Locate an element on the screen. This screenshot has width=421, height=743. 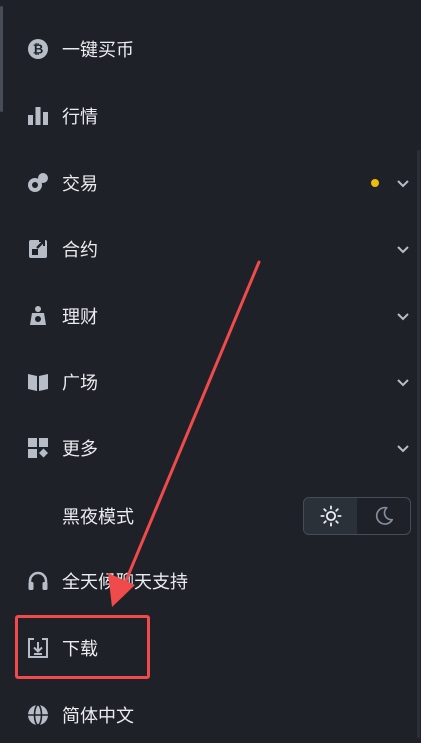
light-mode-button is located at coordinates (330, 516).